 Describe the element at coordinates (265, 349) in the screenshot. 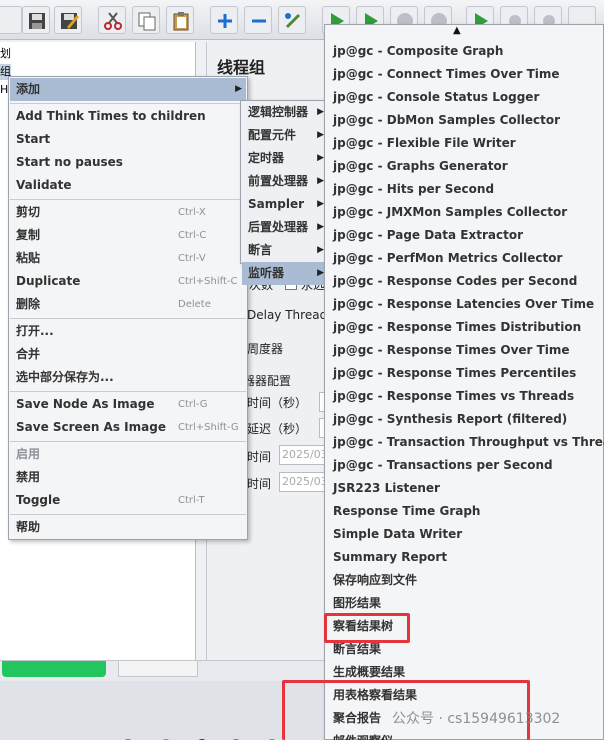

I see `scheduler-label: 周度器` at that location.